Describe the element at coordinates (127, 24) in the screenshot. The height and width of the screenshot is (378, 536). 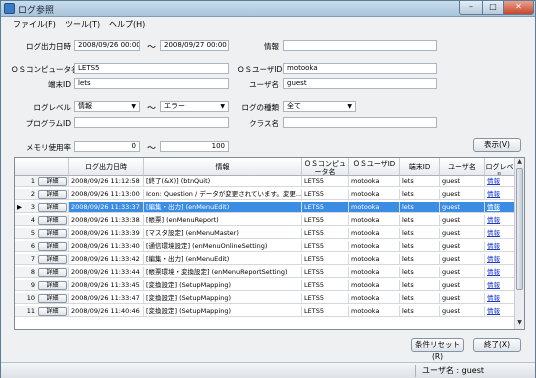
I see `menu-help: ヘルプ(H)` at that location.